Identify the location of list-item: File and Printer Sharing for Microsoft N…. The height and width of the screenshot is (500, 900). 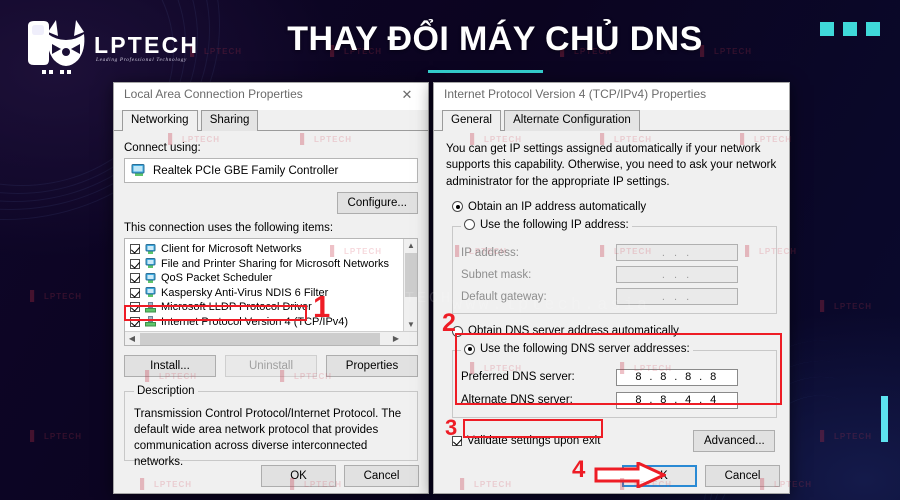
(271, 264).